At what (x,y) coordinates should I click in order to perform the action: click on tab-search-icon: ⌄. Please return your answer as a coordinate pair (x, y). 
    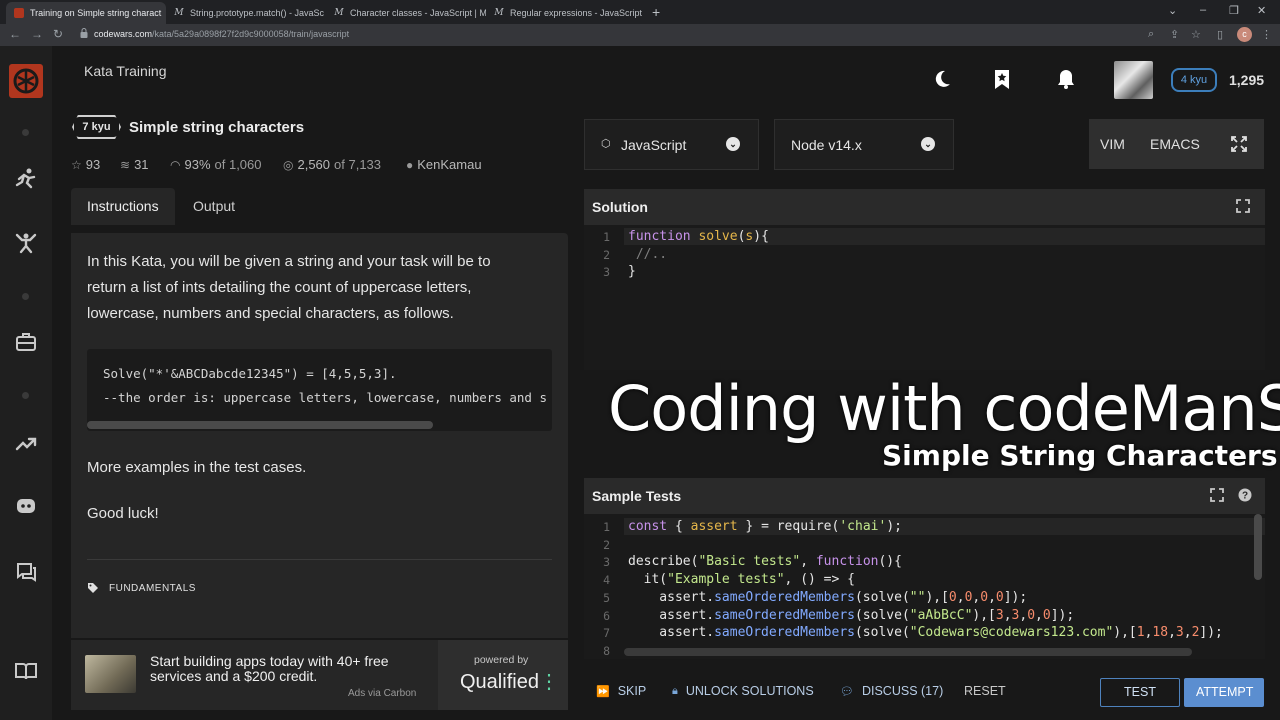
    Looking at the image, I should click on (1172, 10).